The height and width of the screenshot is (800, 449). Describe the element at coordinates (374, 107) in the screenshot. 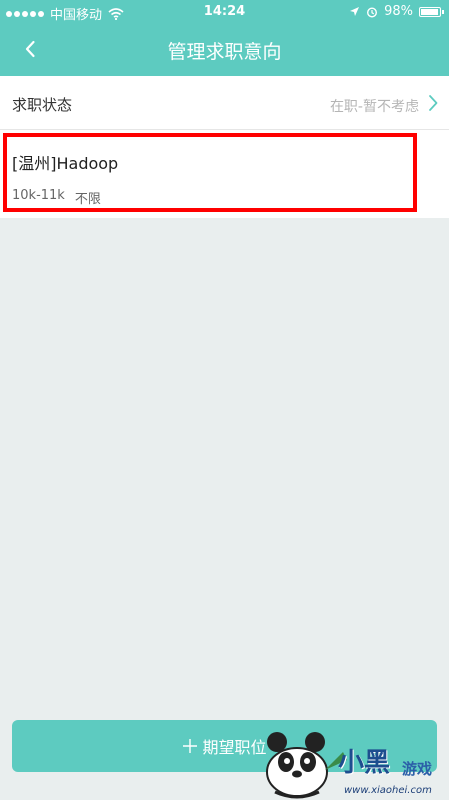

I see `job-status-value: 在职-暂不考虑` at that location.